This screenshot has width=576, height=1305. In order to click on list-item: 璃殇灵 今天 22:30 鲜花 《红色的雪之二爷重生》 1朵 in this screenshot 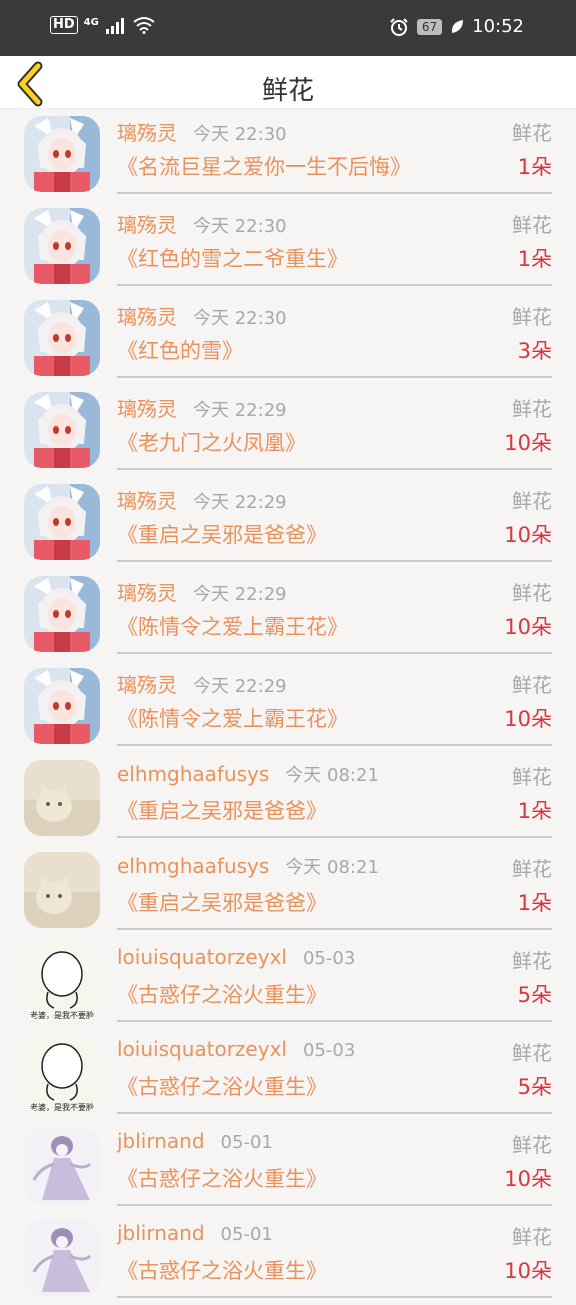, I will do `click(288, 247)`.